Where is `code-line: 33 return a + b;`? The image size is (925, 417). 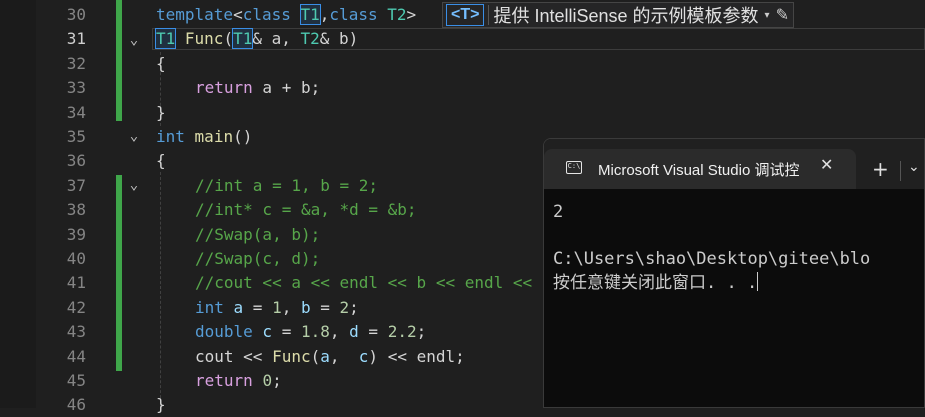 code-line: 33 return a + b; is located at coordinates (480, 88).